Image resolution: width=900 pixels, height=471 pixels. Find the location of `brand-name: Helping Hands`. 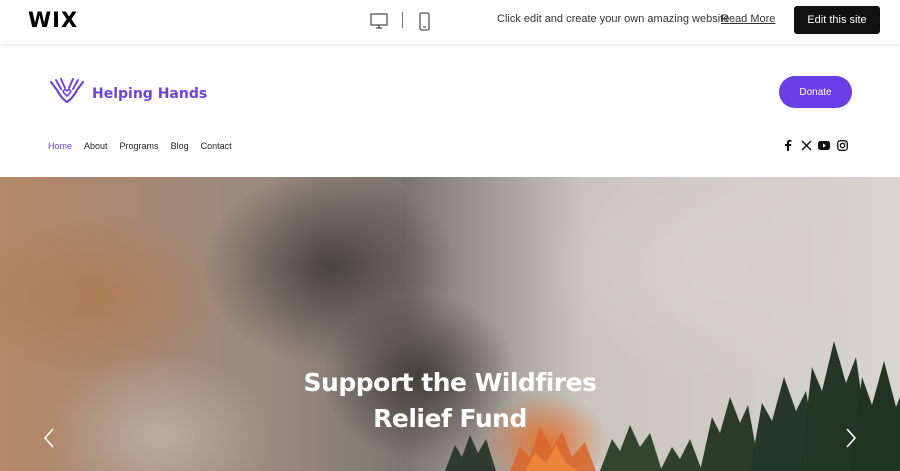

brand-name: Helping Hands is located at coordinates (150, 93).